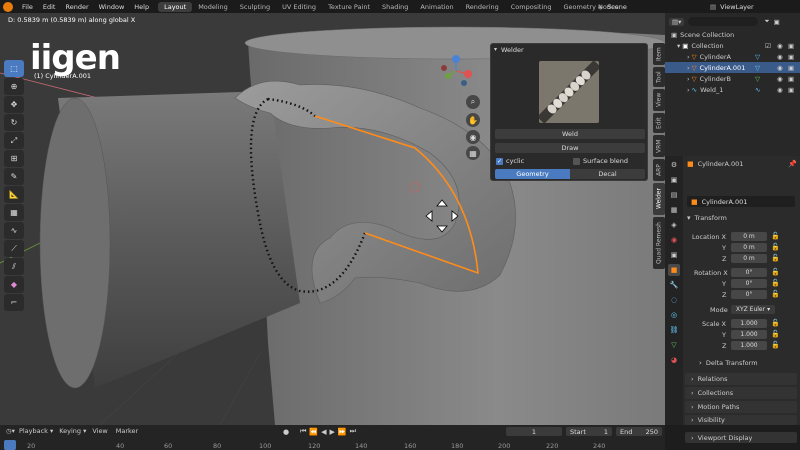  What do you see at coordinates (612, 6) in the screenshot?
I see `scene-selector: ◈ Scene` at bounding box center [612, 6].